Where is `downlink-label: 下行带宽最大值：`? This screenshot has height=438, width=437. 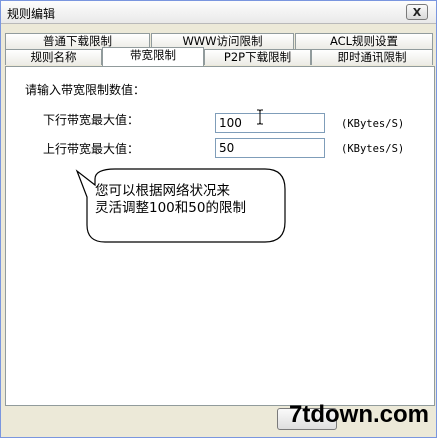 downlink-label: 下行带宽最大值： is located at coordinates (91, 120).